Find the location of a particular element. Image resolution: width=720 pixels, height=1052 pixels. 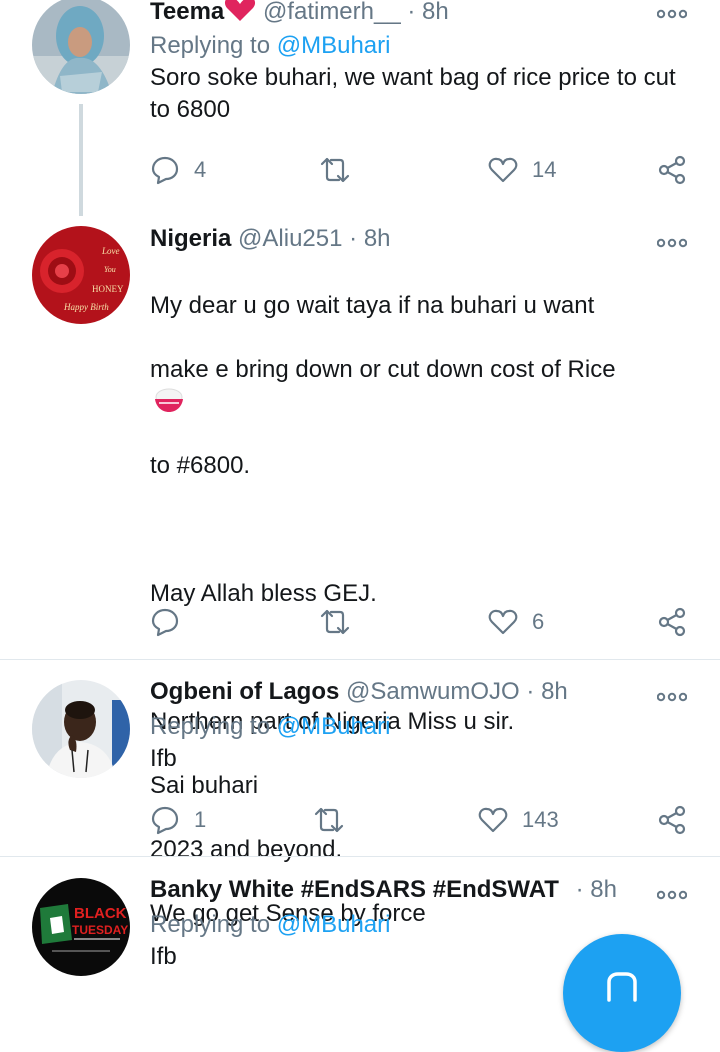

svg-text: You is located at coordinates (110, 269).